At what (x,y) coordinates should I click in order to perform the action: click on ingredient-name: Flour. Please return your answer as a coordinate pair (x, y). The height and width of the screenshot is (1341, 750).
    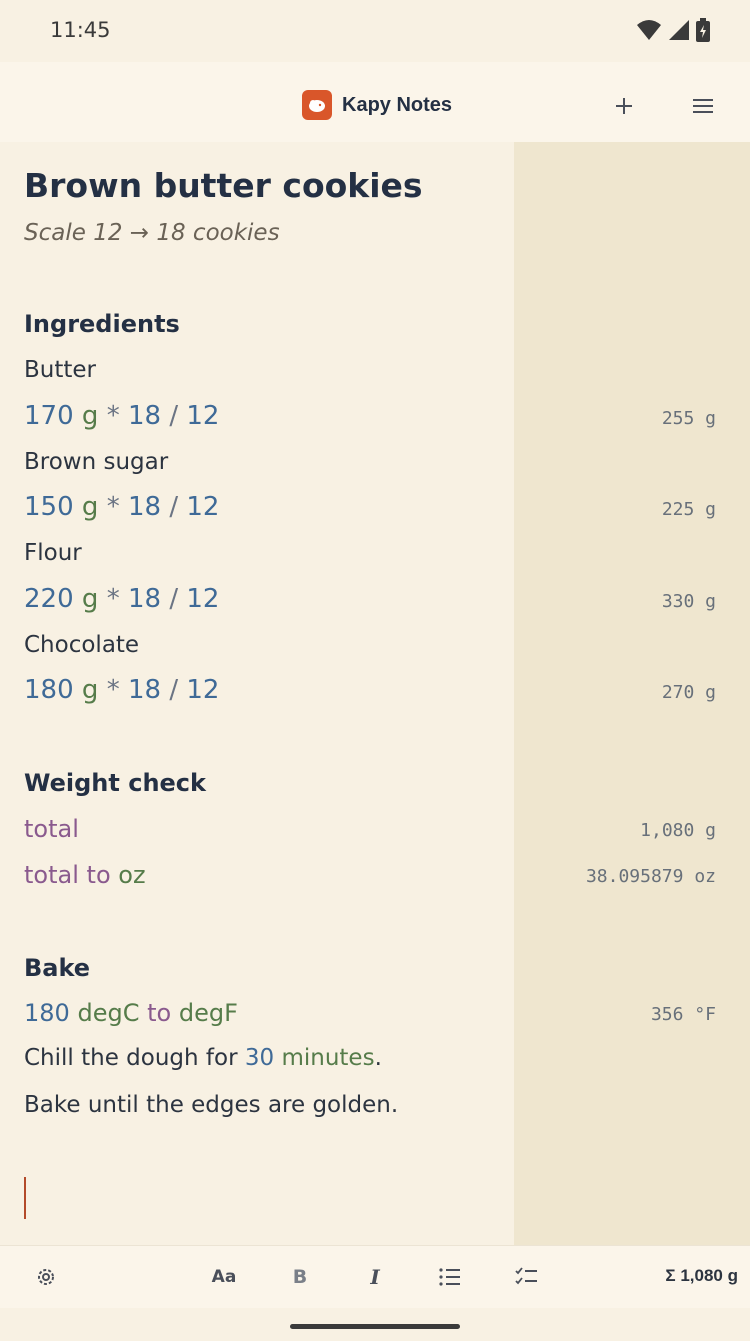
    Looking at the image, I should click on (53, 553).